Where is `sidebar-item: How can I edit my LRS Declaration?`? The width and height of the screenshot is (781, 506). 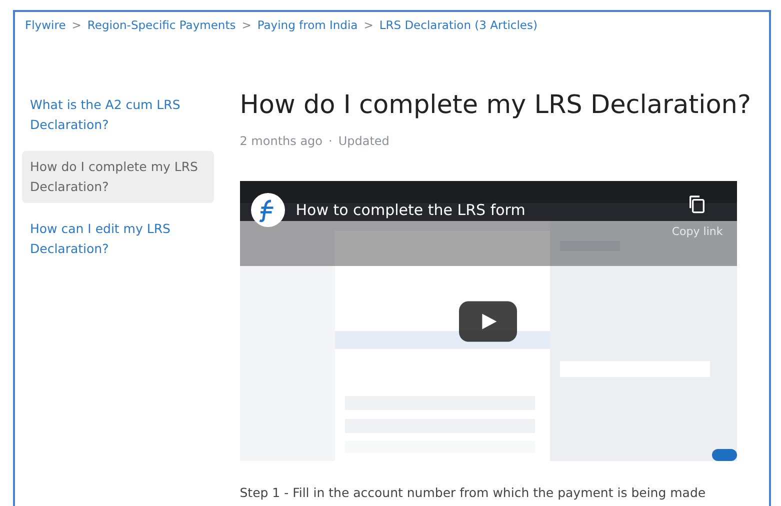
sidebar-item: How can I edit my LRS Declaration? is located at coordinates (118, 239).